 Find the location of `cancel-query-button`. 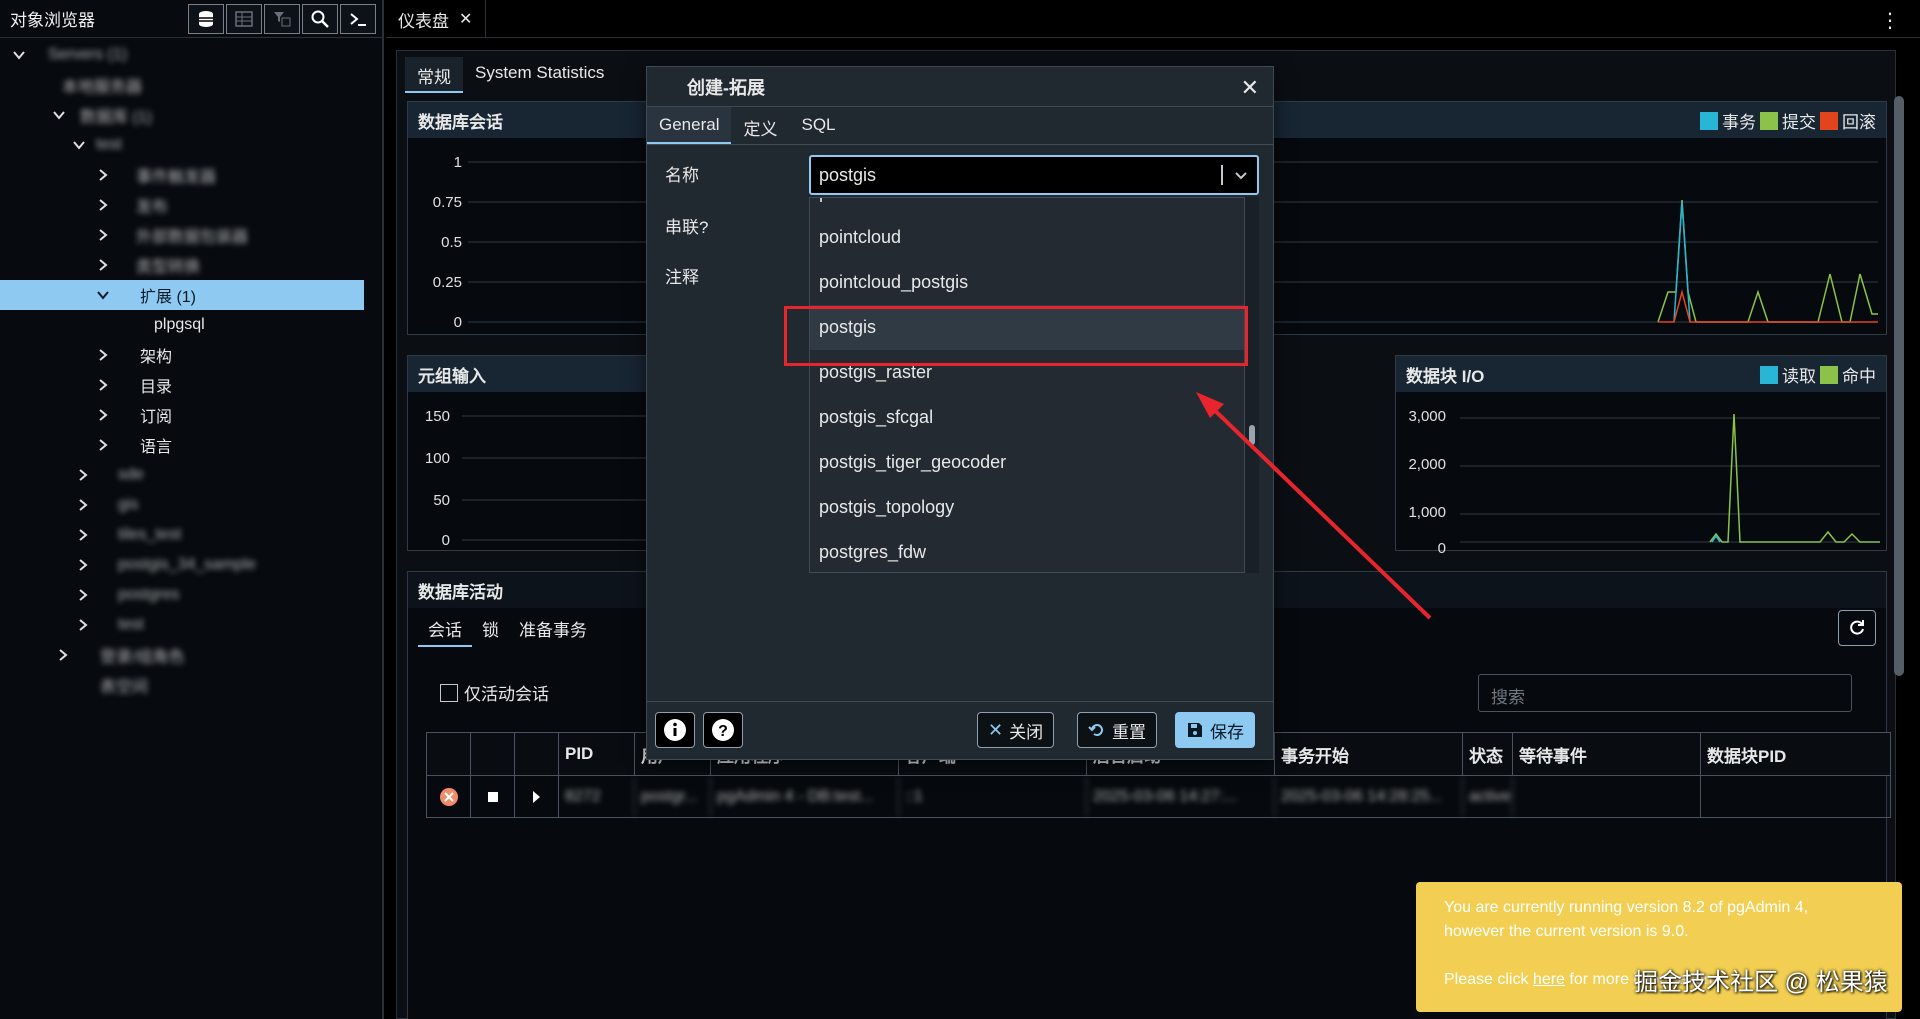

cancel-query-button is located at coordinates (493, 796).